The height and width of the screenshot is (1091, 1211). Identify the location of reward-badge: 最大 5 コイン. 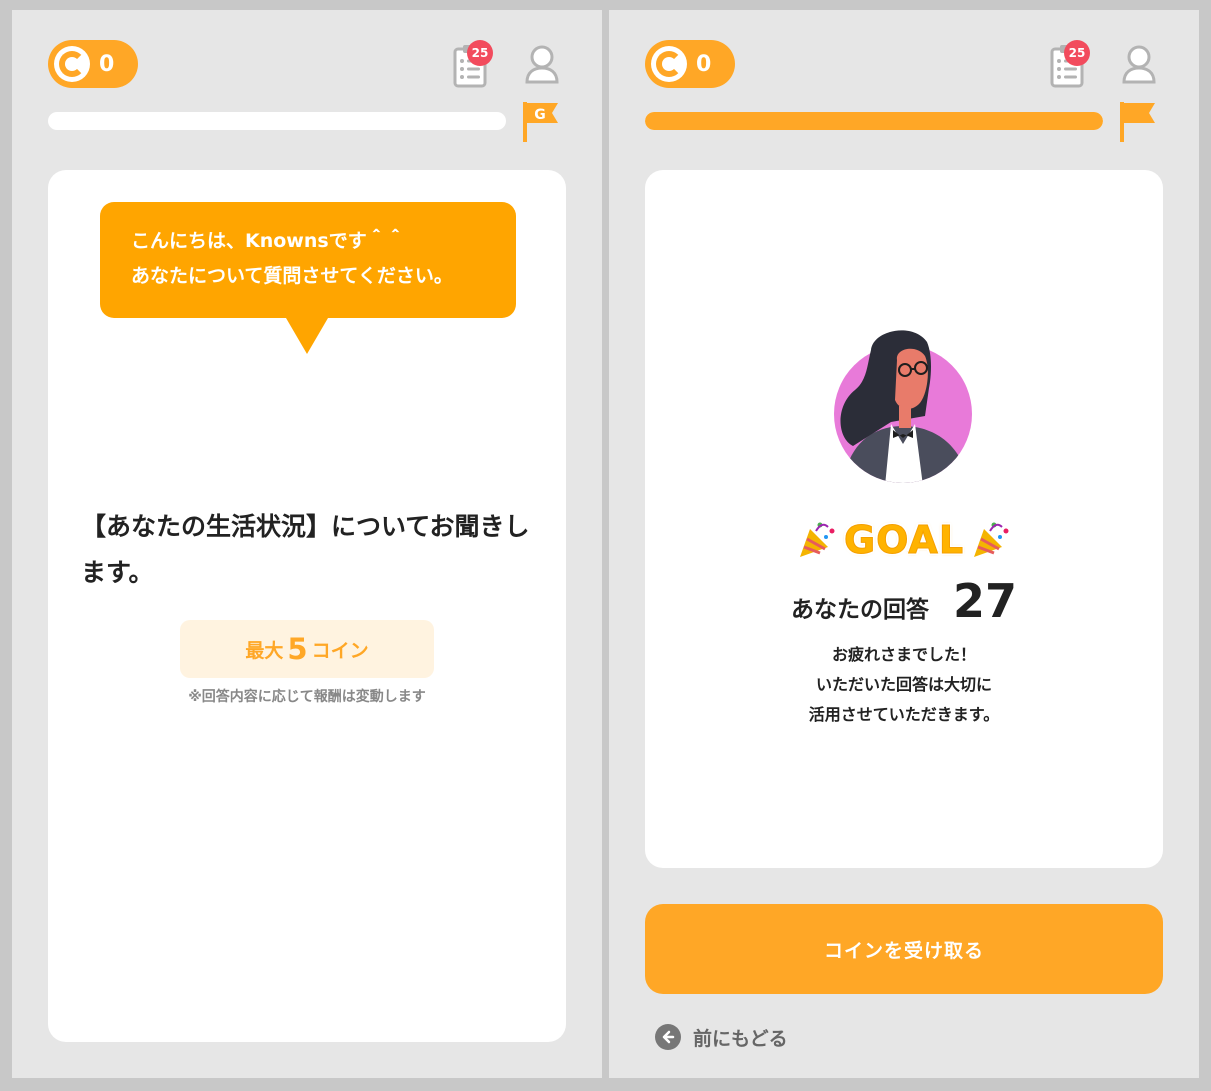
(307, 649).